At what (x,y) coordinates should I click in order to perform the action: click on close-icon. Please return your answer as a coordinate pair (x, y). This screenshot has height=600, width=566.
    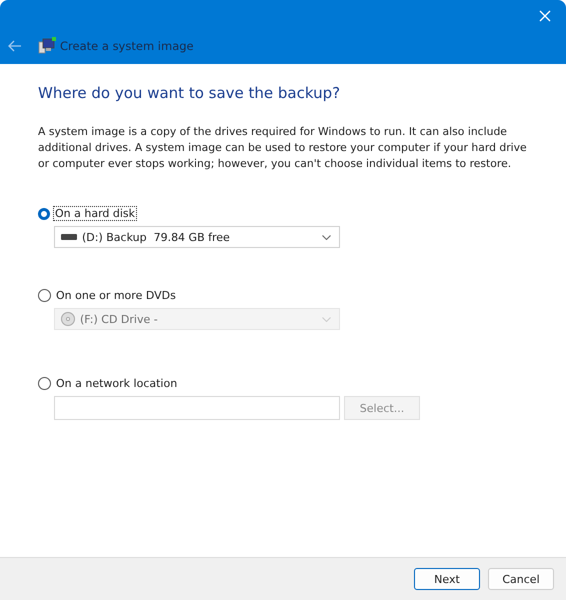
    Looking at the image, I should click on (545, 16).